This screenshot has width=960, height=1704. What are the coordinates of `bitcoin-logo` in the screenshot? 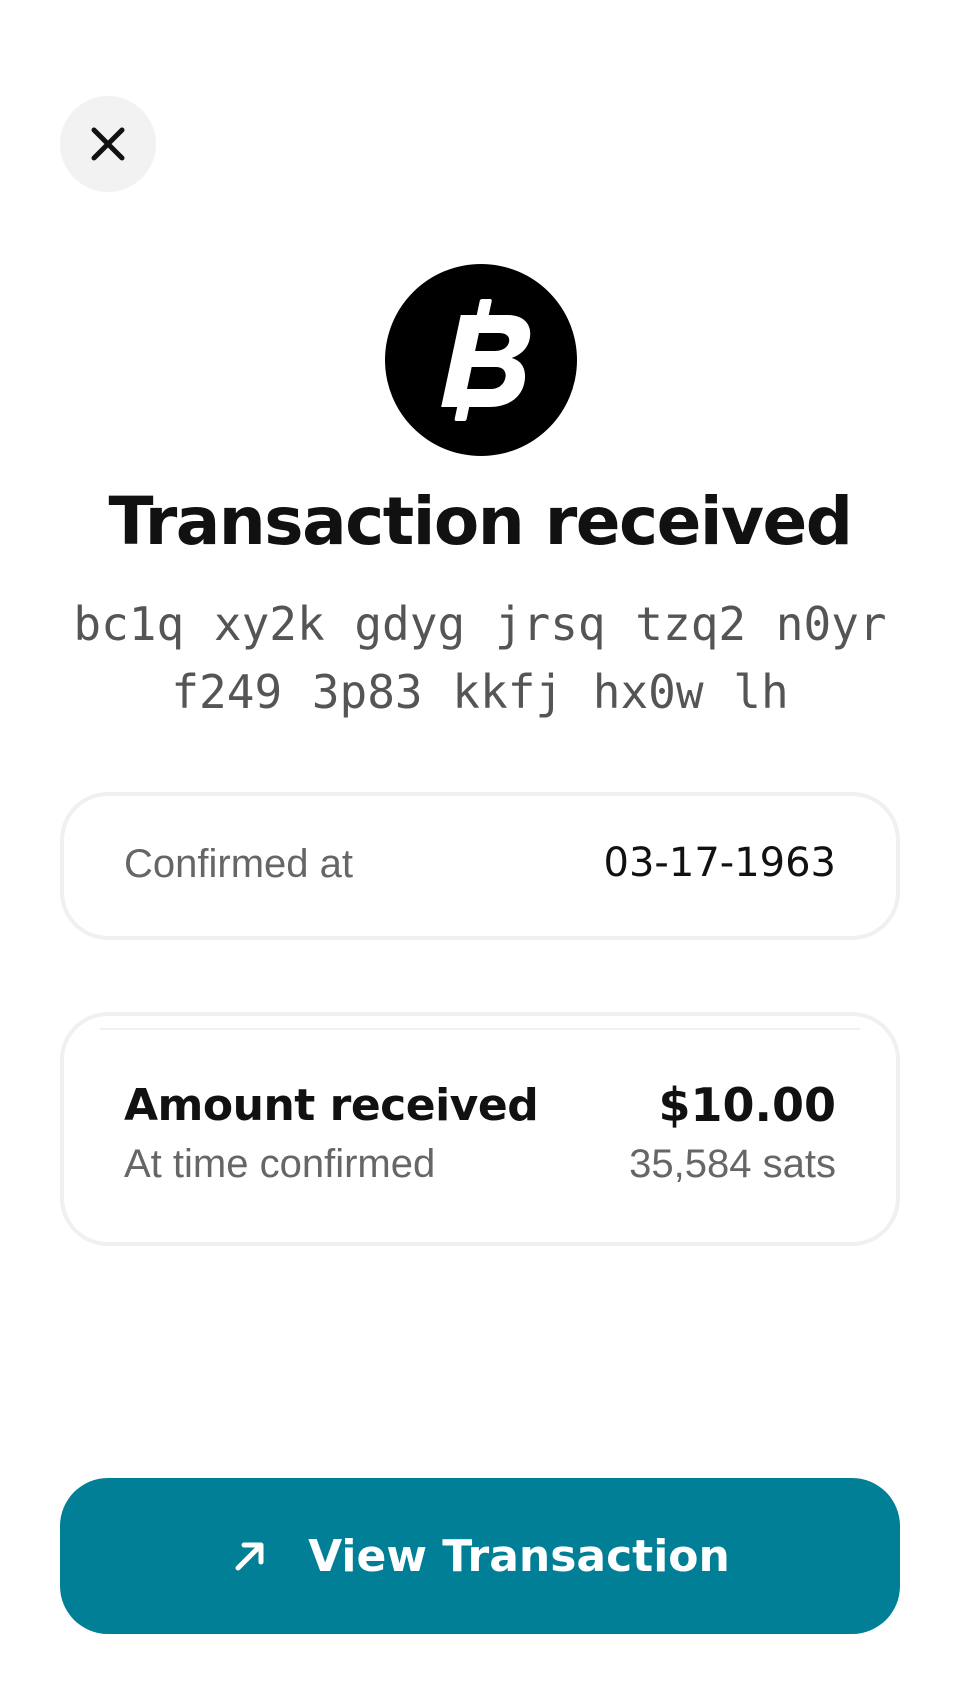 It's located at (481, 360).